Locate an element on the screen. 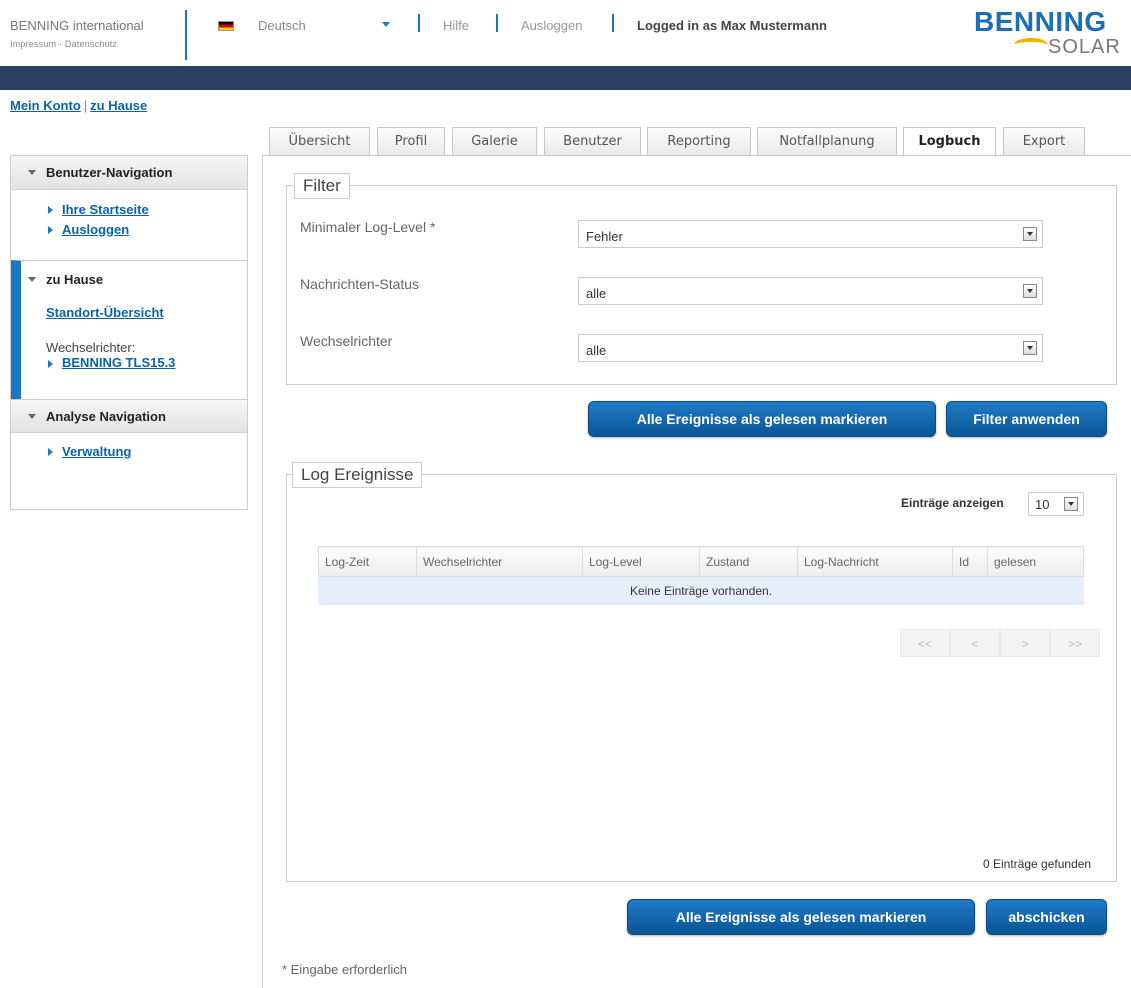  last-page-button: >> is located at coordinates (1075, 643).